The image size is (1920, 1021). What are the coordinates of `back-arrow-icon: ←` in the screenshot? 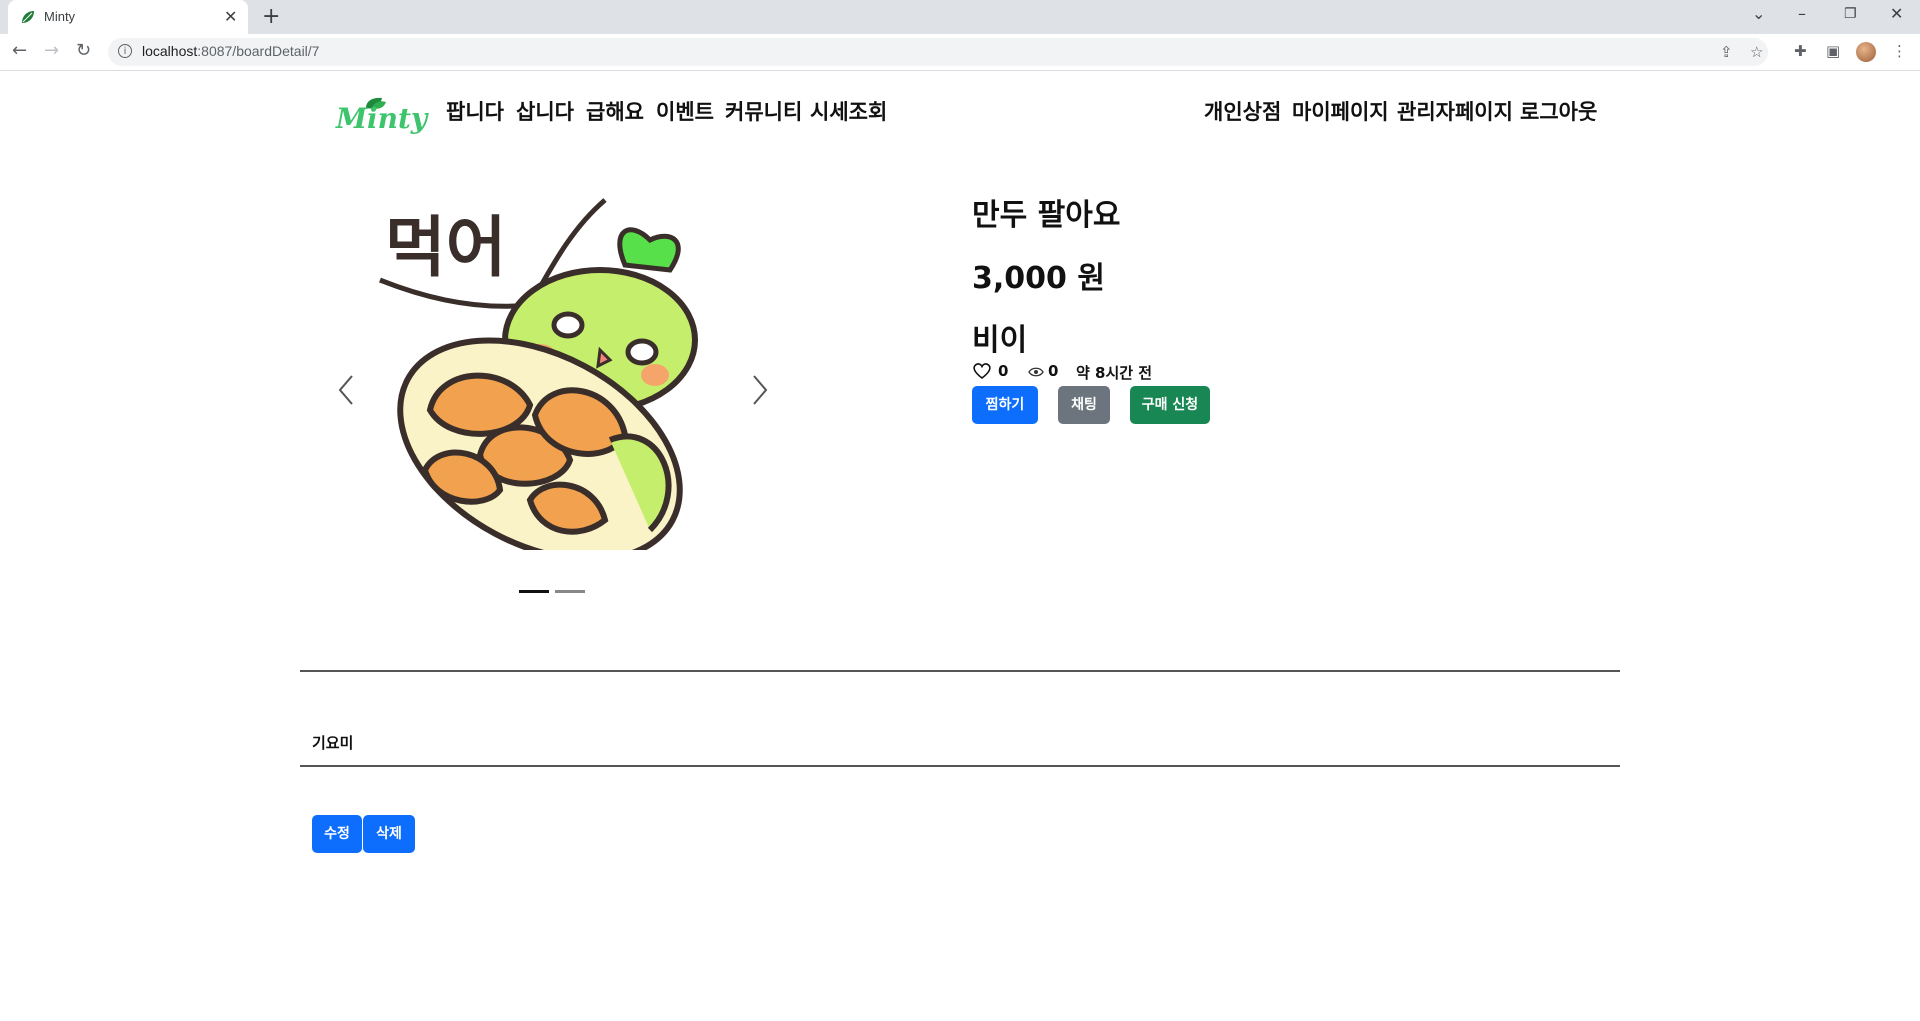 It's located at (19, 50).